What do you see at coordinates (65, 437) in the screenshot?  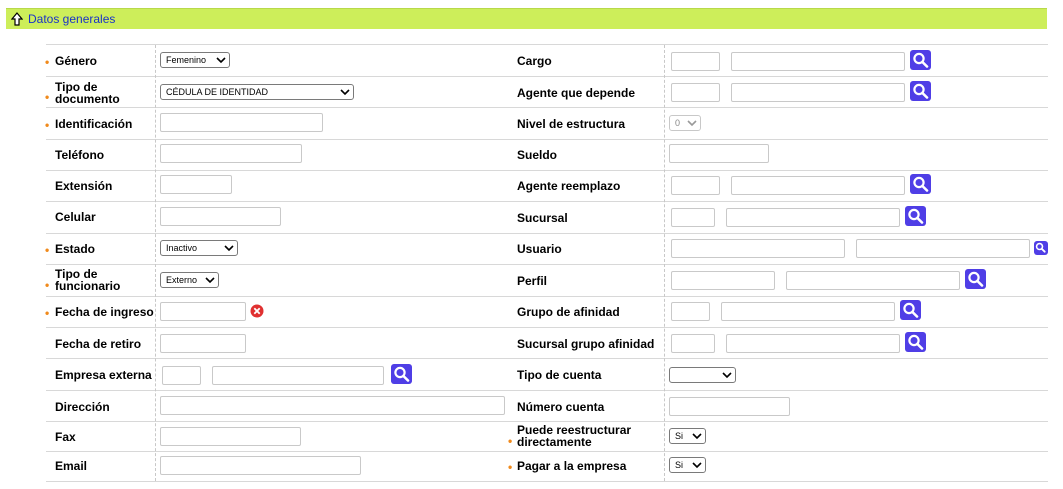 I see `fax-label: Fax` at bounding box center [65, 437].